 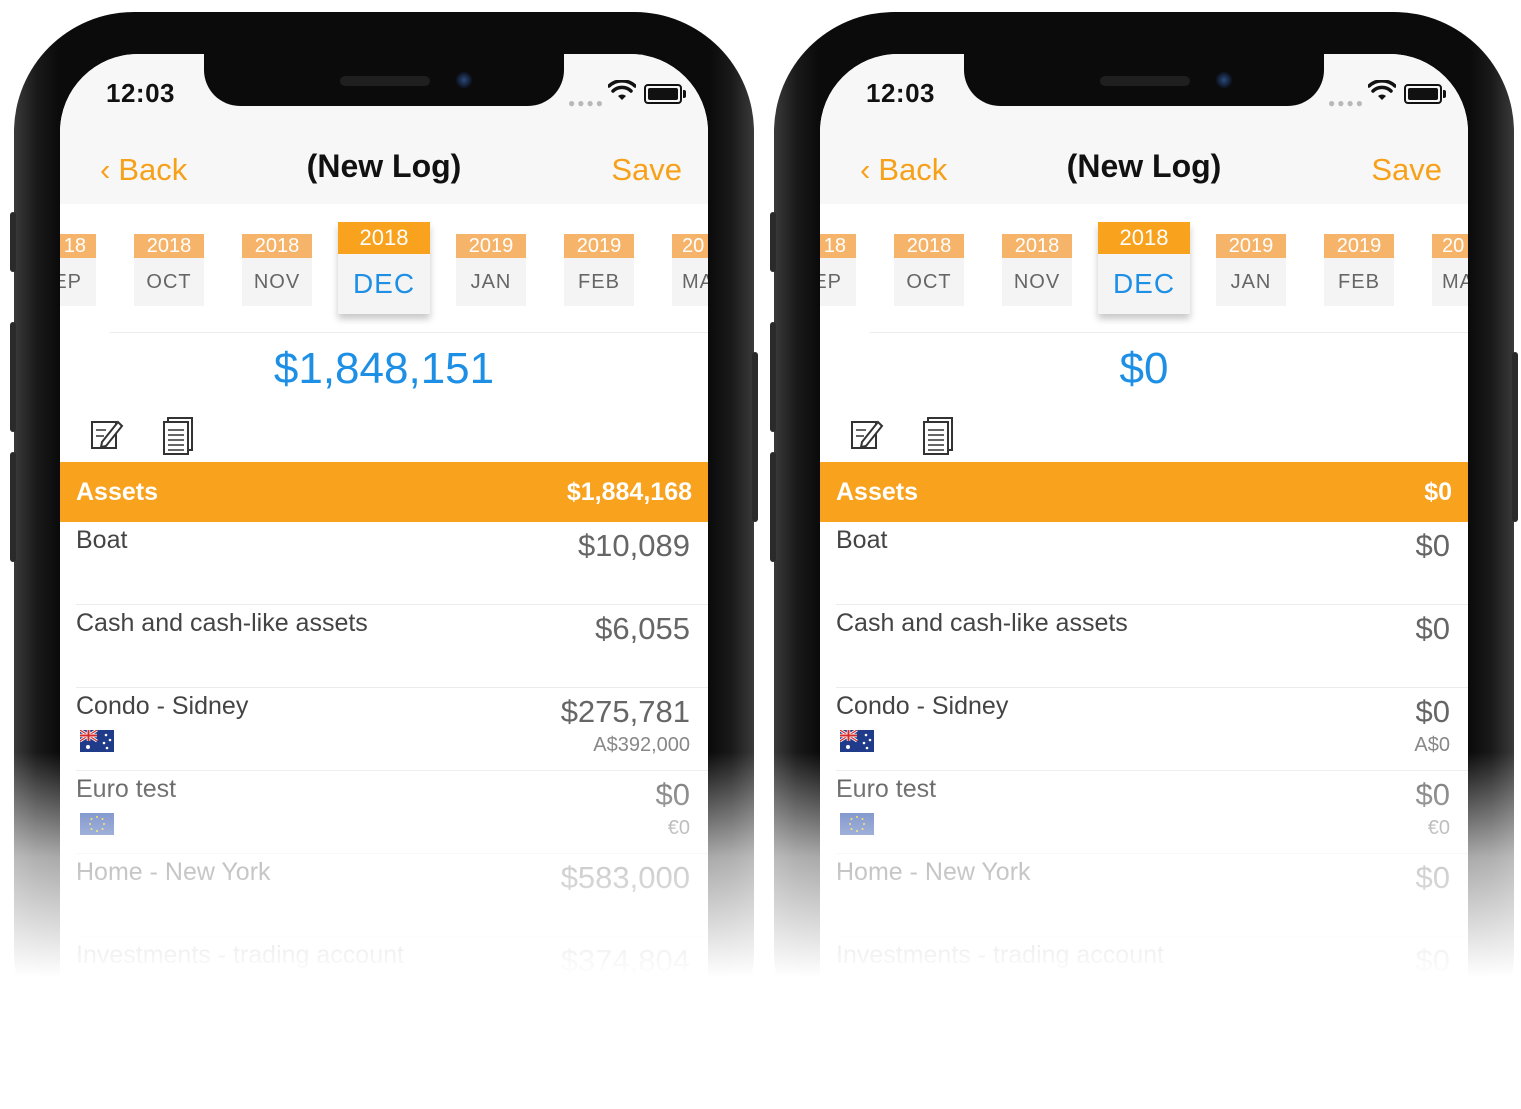 What do you see at coordinates (384, 646) in the screenshot?
I see `asset-row-cash: Cash and cash-like assets $6,055` at bounding box center [384, 646].